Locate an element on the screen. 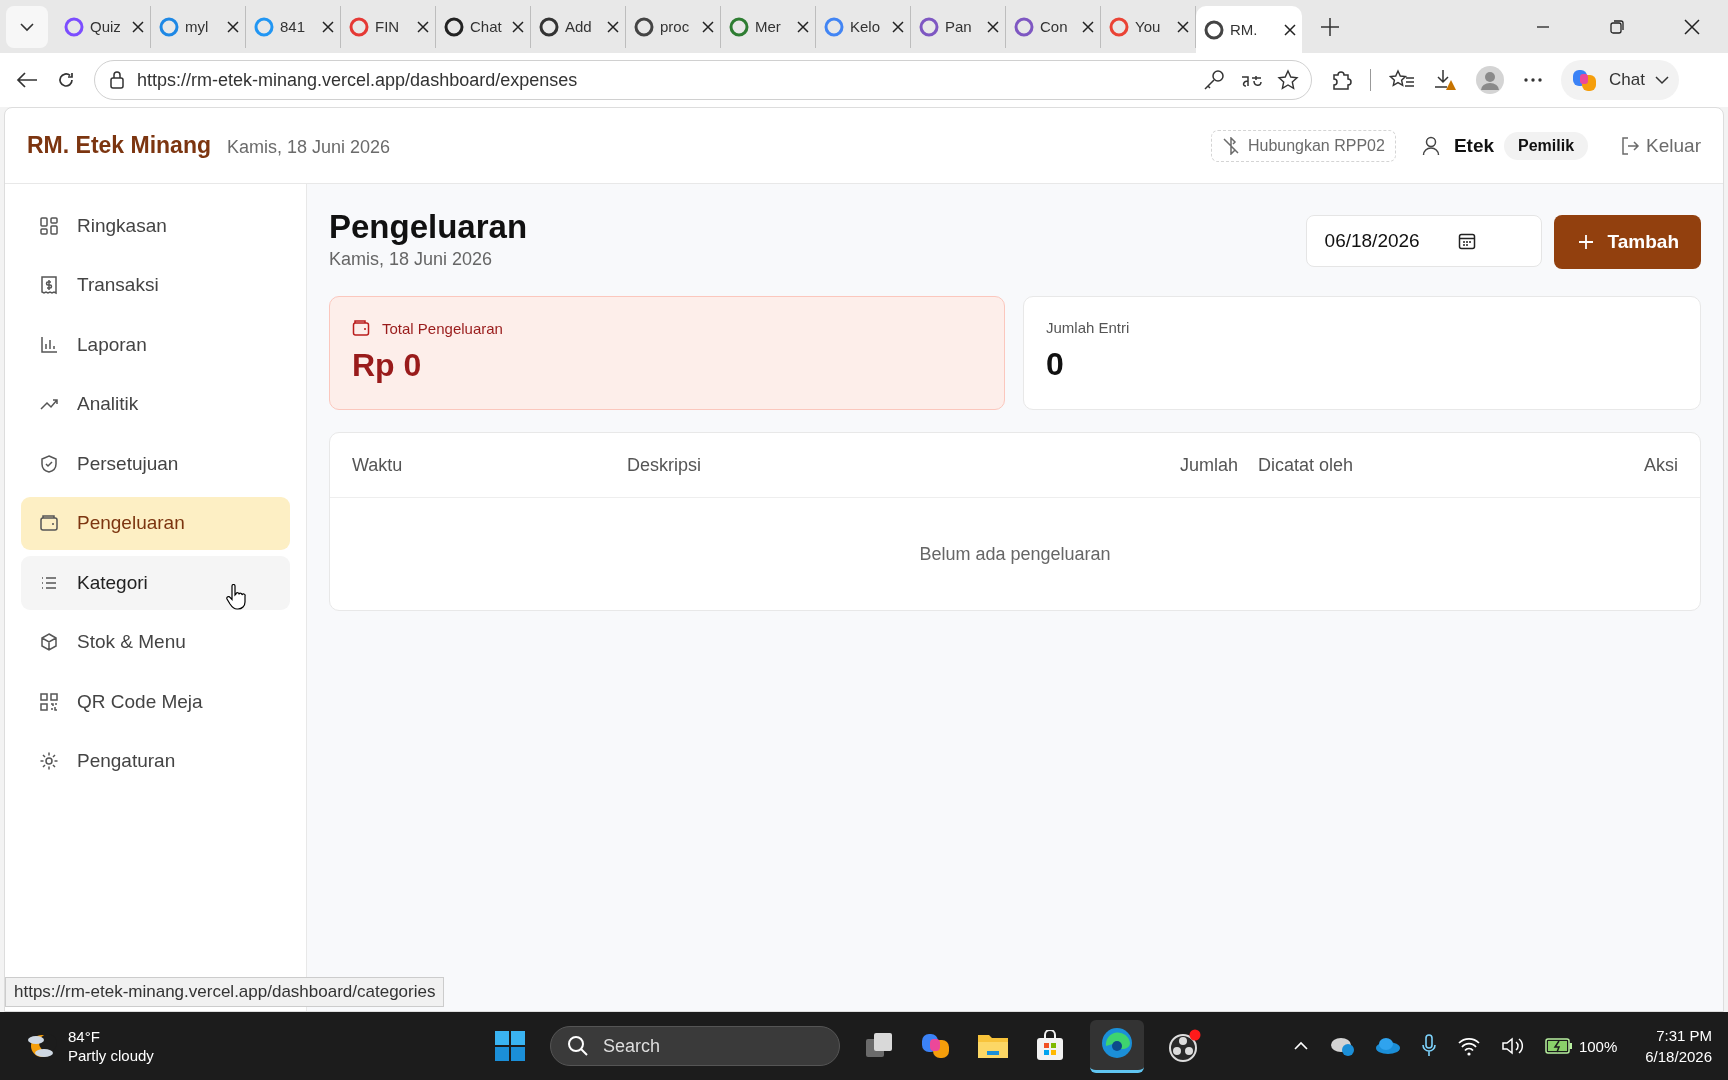  taskbar-app-button is located at coordinates (1117, 1046).